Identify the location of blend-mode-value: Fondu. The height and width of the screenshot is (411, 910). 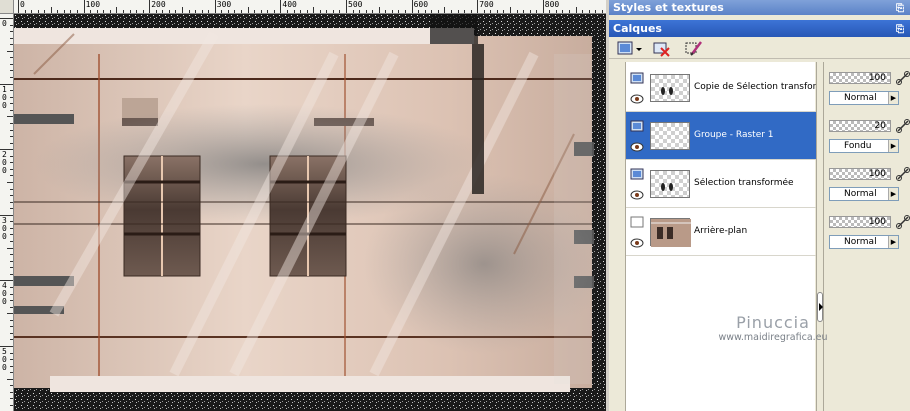
(858, 146).